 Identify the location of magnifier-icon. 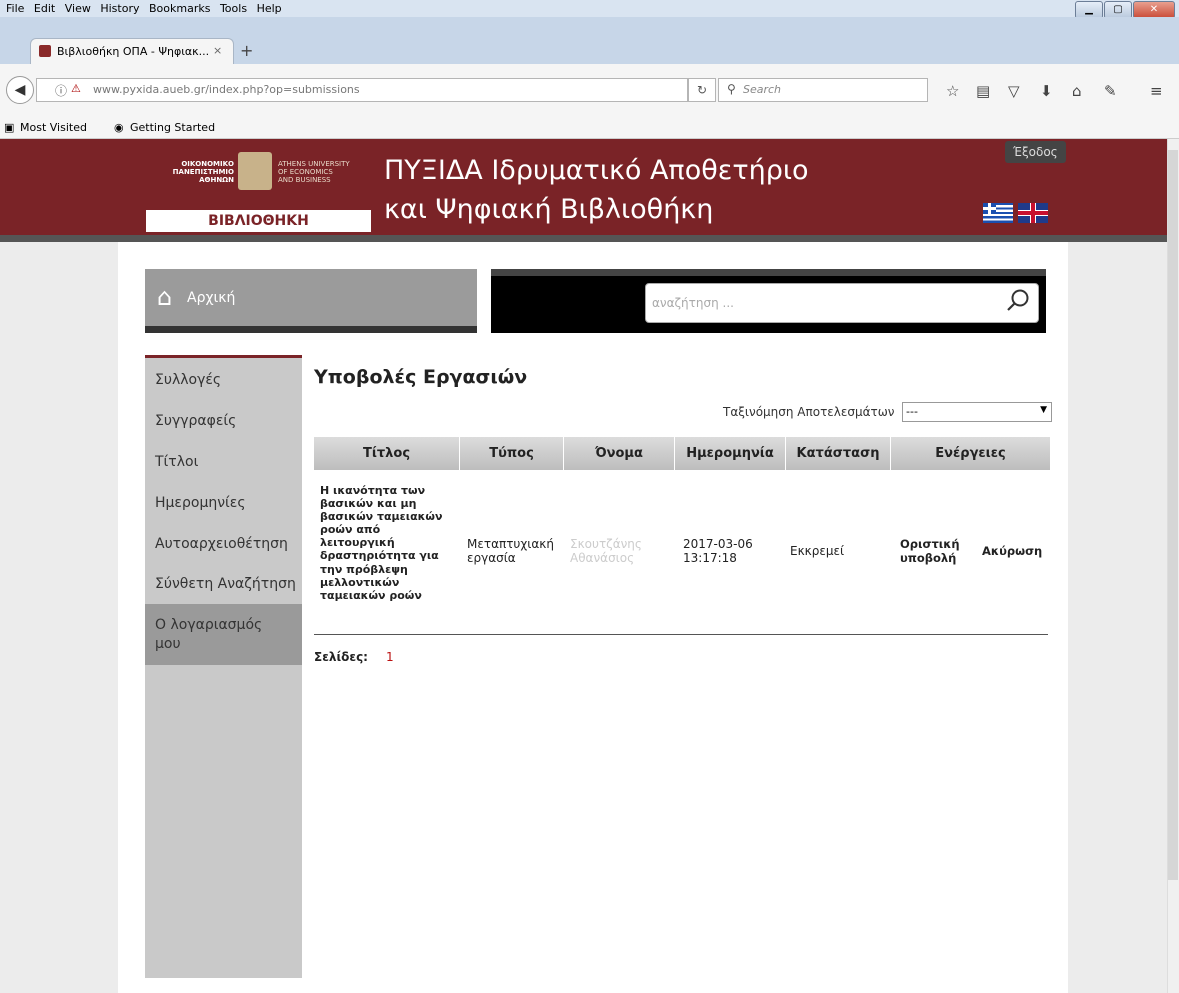
(1018, 300).